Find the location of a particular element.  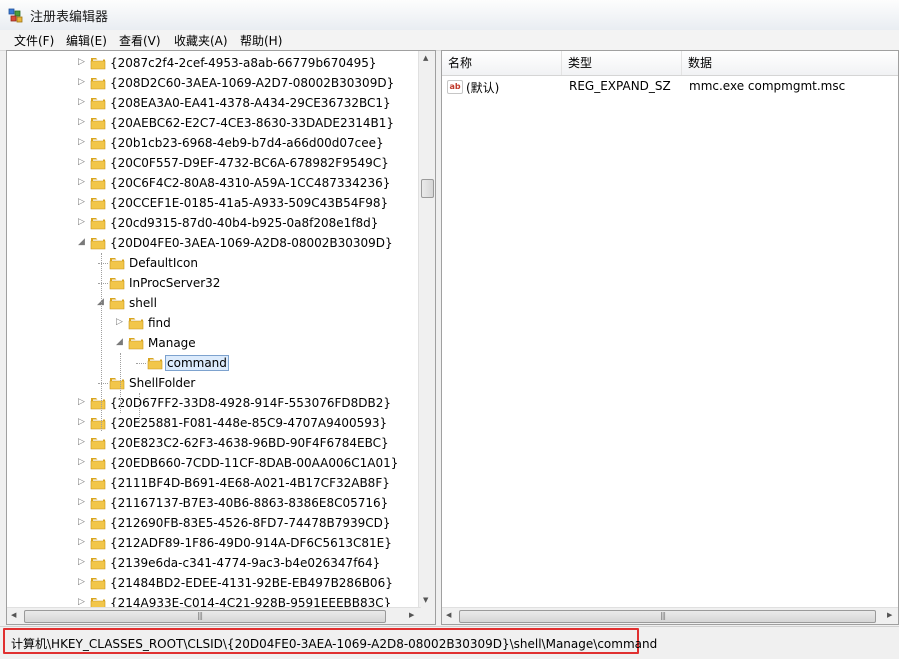

menu-view: 查看(V) is located at coordinates (140, 40).